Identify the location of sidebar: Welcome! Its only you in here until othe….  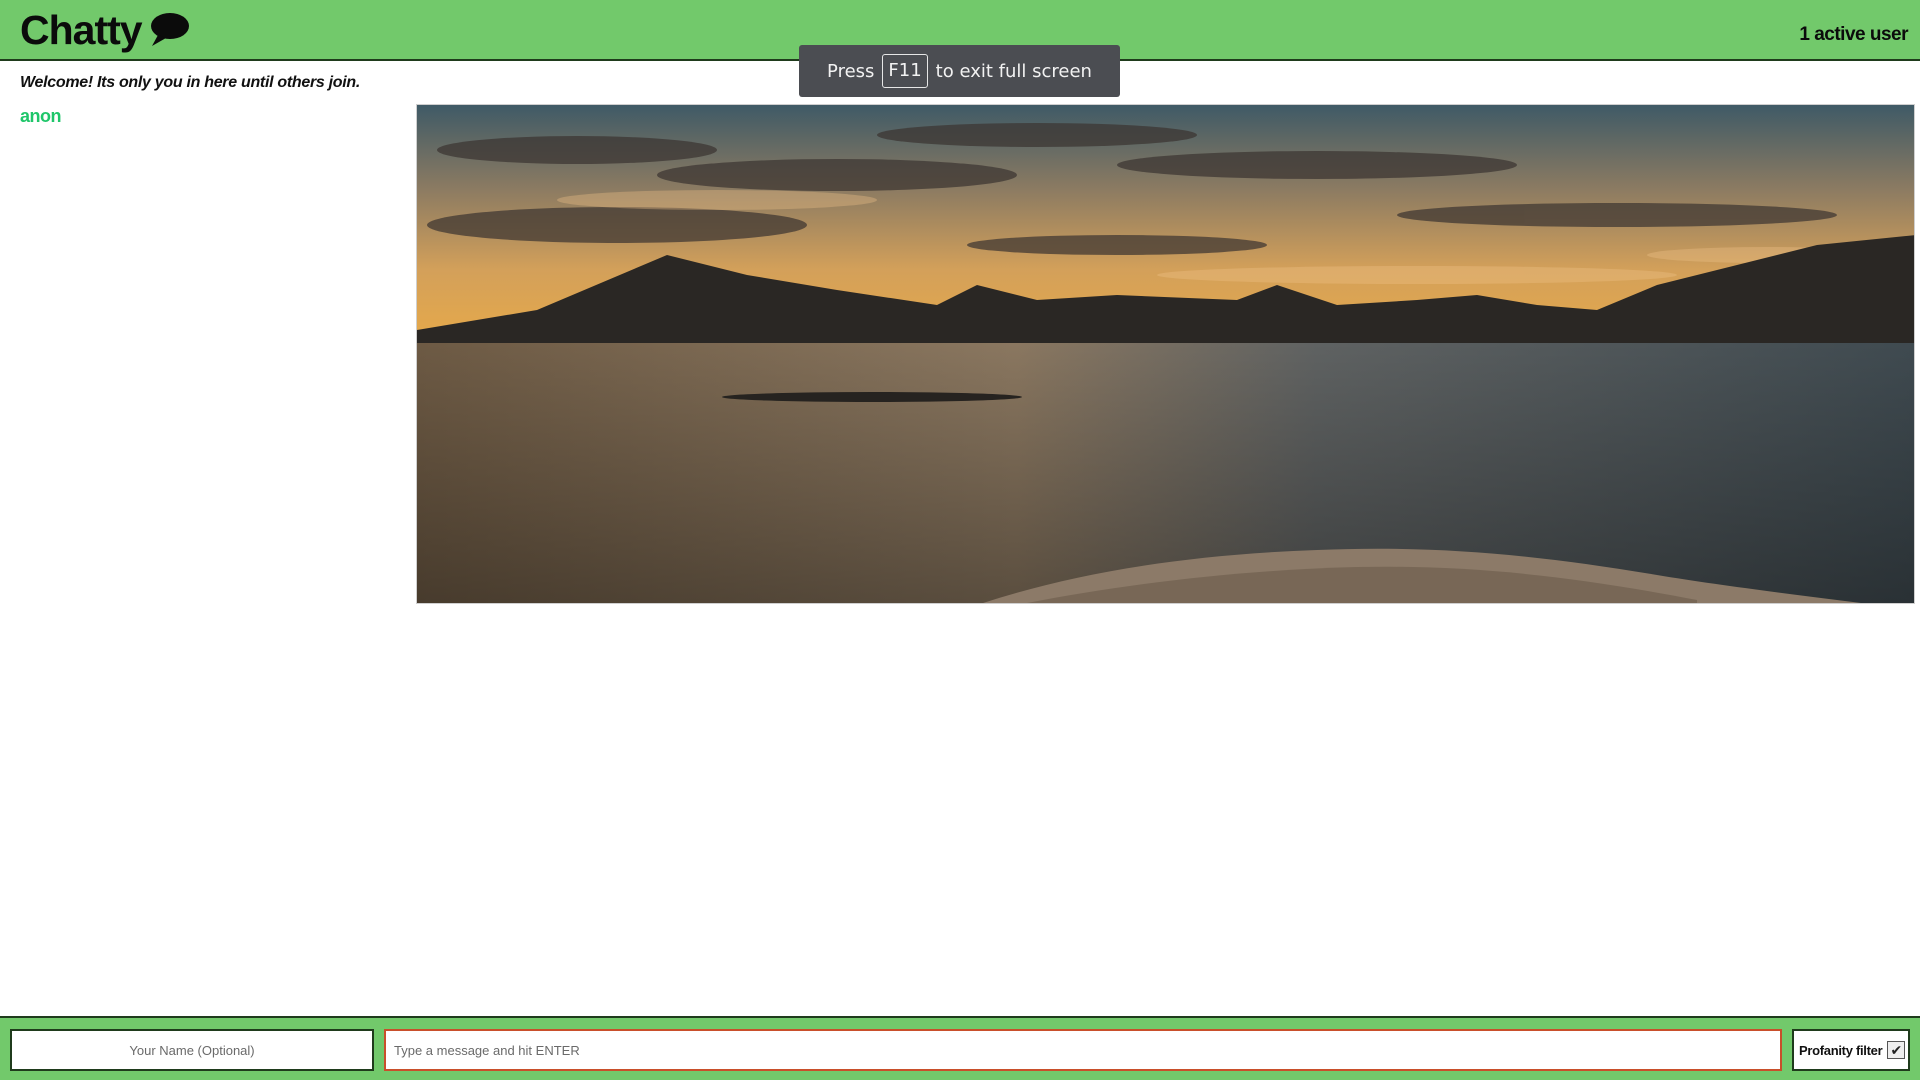
(210, 100).